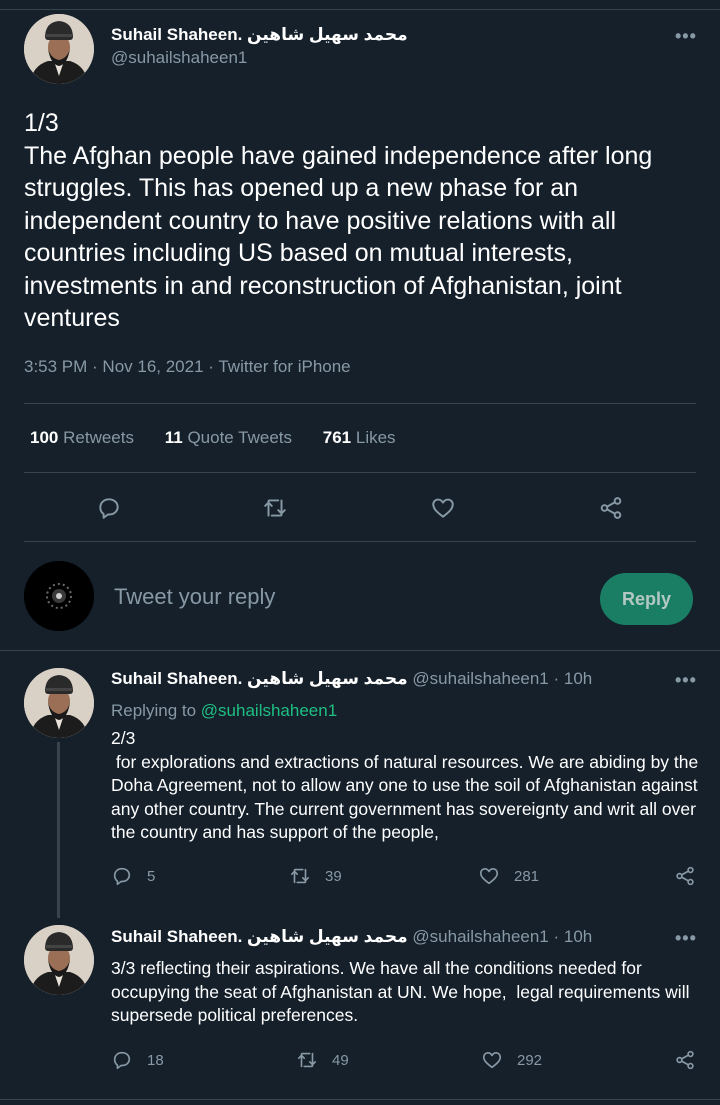  I want to click on tweet-stats: 100 Retweets 11 Quote Tweets 761 Likes, so click(226, 438).